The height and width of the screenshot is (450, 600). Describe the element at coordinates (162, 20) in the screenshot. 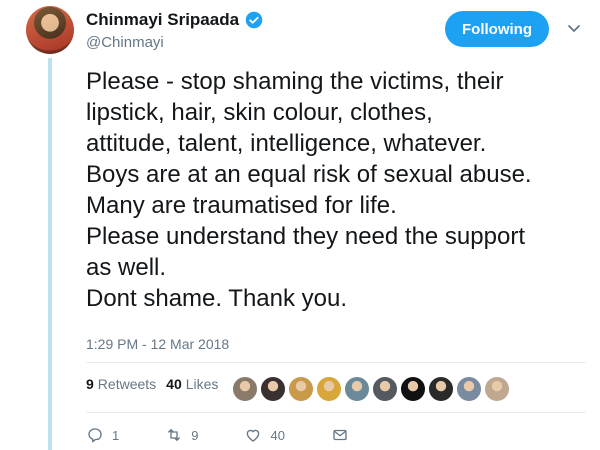

I see `display-name: Chinmayi Sripaada` at that location.